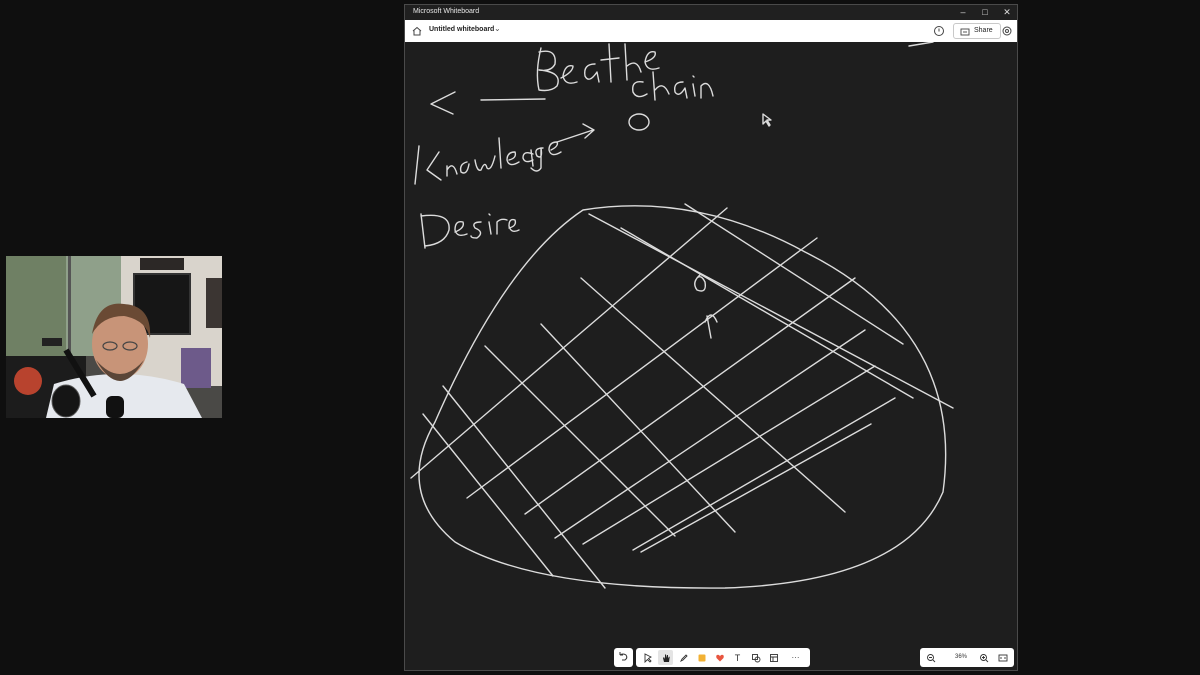 The width and height of the screenshot is (1200, 675). I want to click on reaction-heart-icon, so click(719, 657).